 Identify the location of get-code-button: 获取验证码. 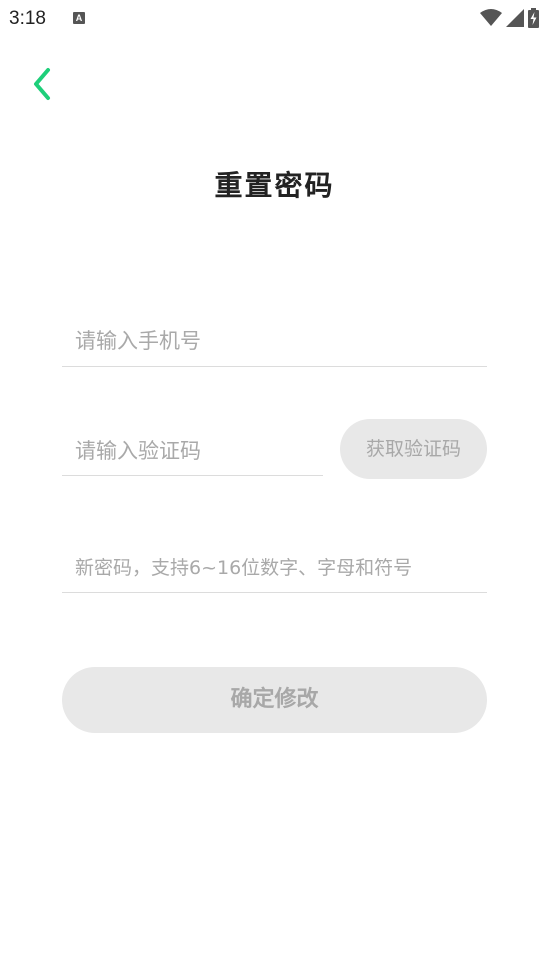
(413, 449).